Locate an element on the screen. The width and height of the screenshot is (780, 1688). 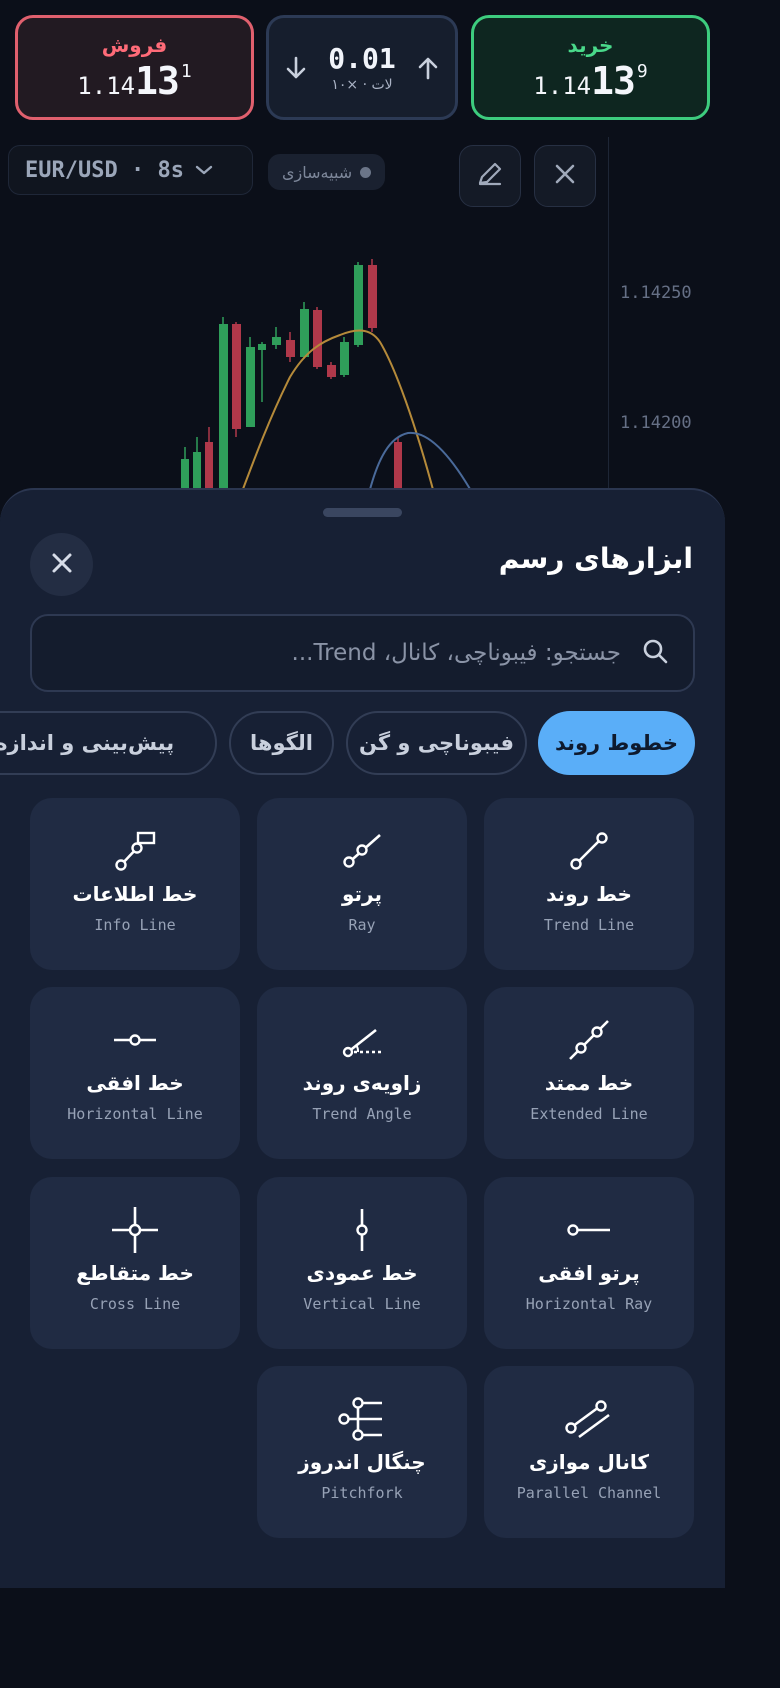
moving-average-fast is located at coordinates (337, 413).